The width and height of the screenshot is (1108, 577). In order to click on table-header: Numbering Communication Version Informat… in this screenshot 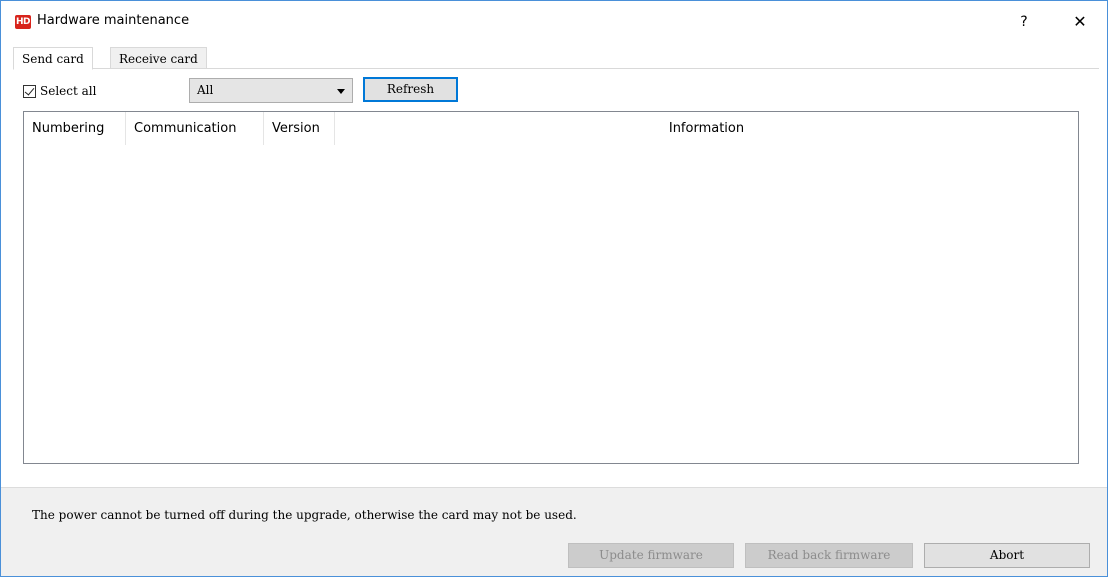, I will do `click(551, 128)`.